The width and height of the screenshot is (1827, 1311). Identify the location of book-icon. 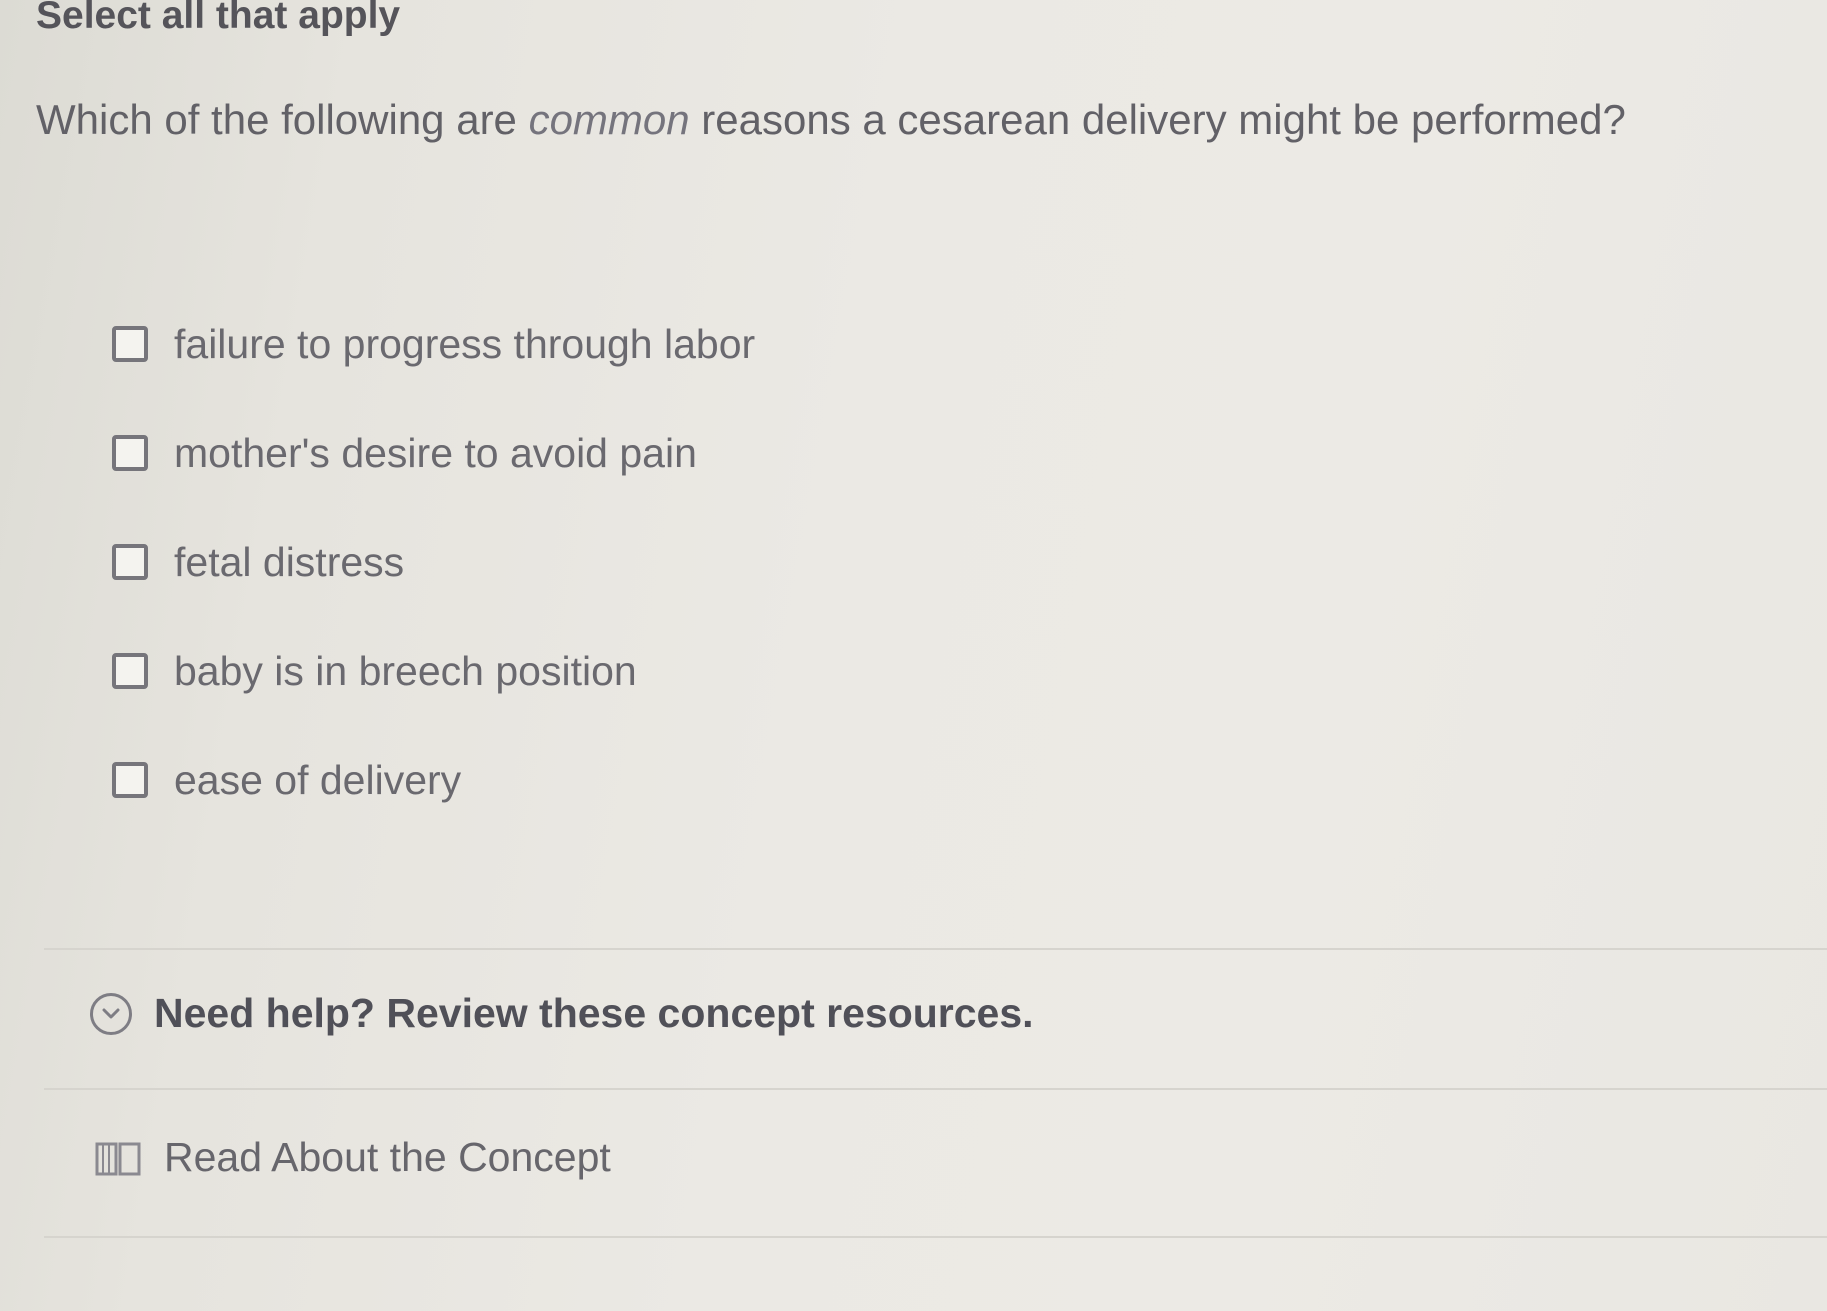
(118, 1158).